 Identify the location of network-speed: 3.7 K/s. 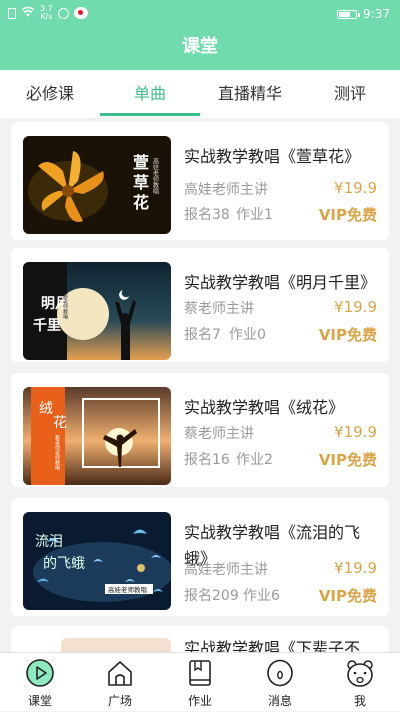
(46, 12).